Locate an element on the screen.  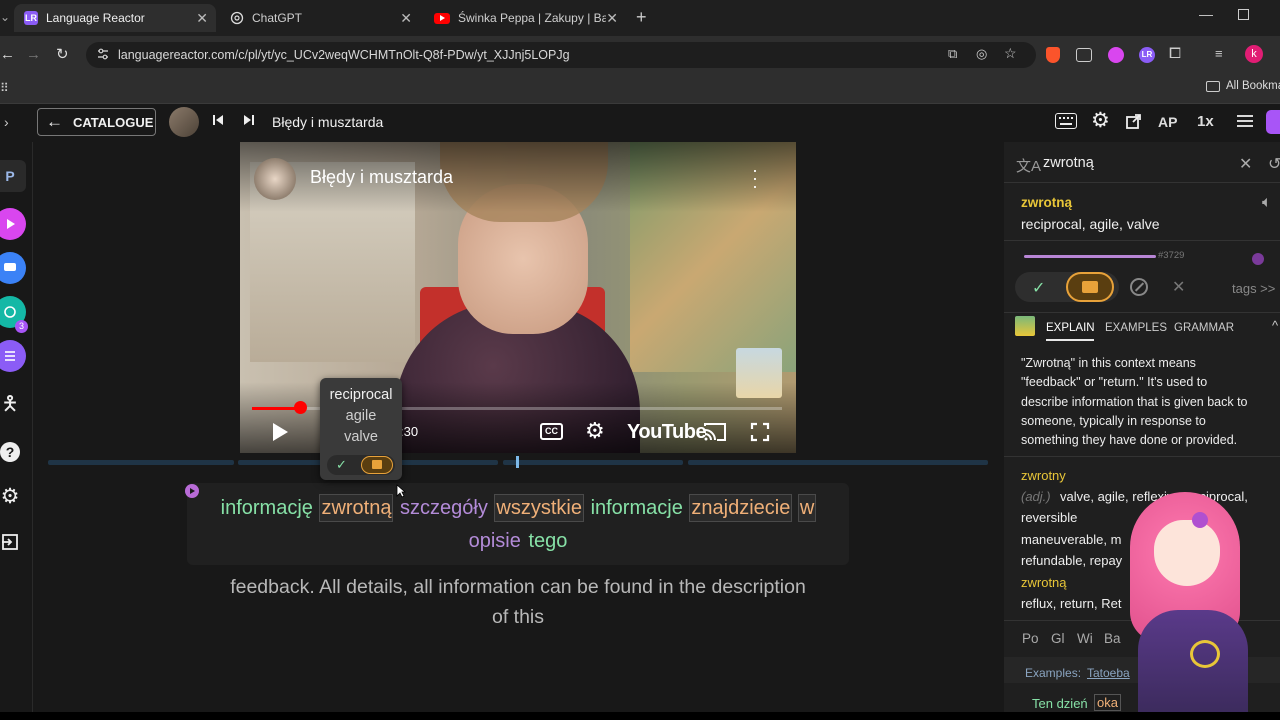
profile-avatar: k is located at coordinates (1254, 54).